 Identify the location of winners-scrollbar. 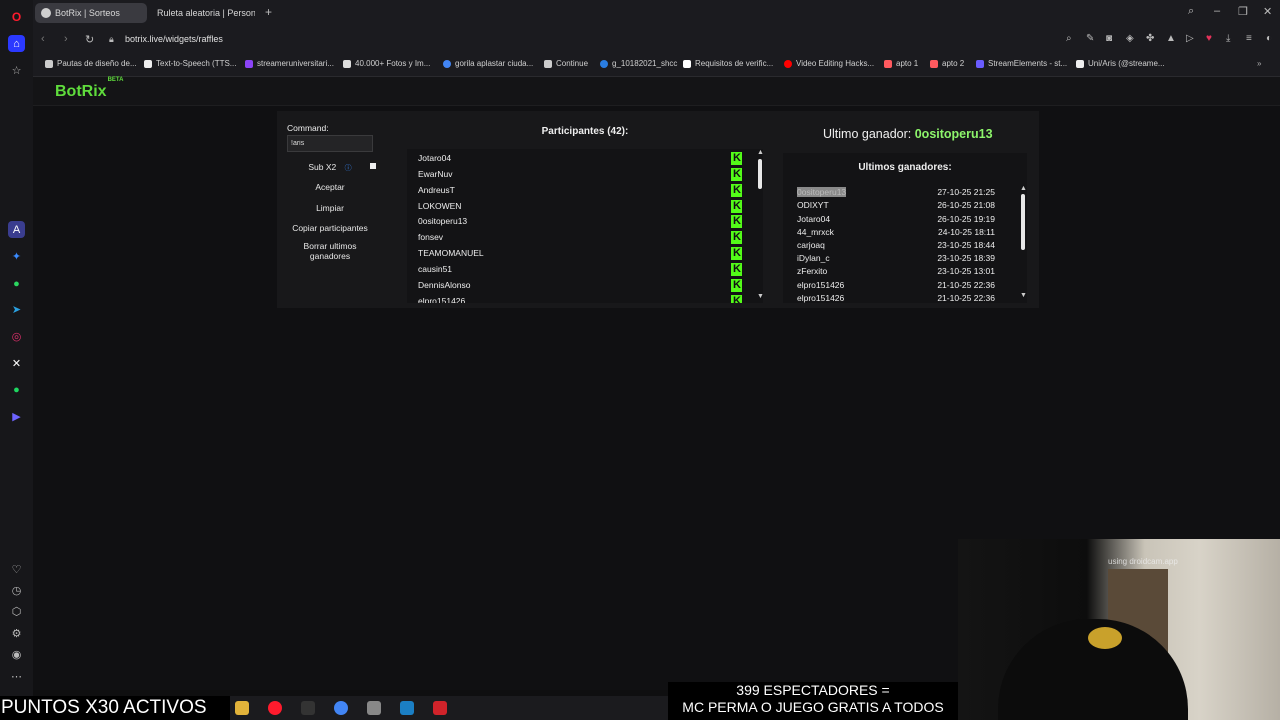
(1023, 222).